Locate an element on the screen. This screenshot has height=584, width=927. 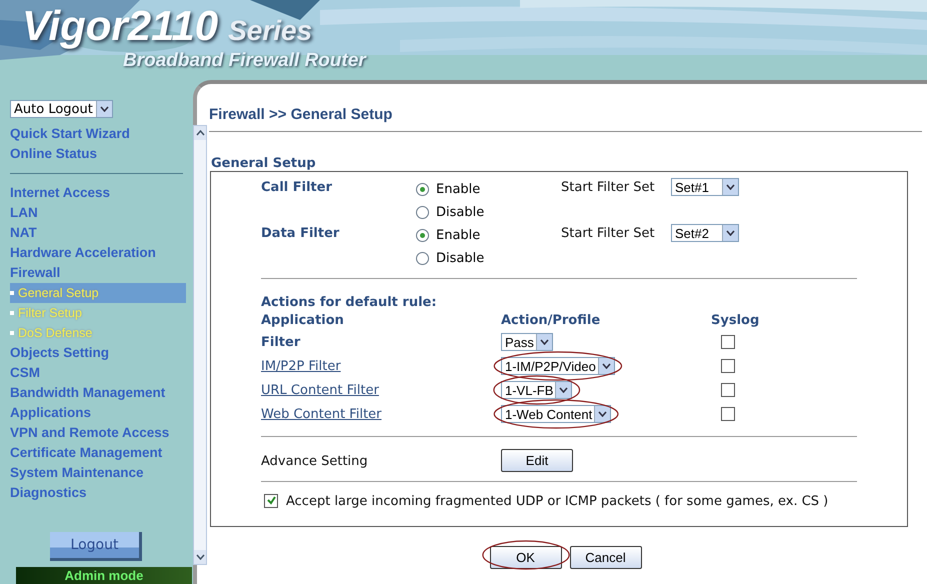
filter-set-select: Set#1 is located at coordinates (705, 187).